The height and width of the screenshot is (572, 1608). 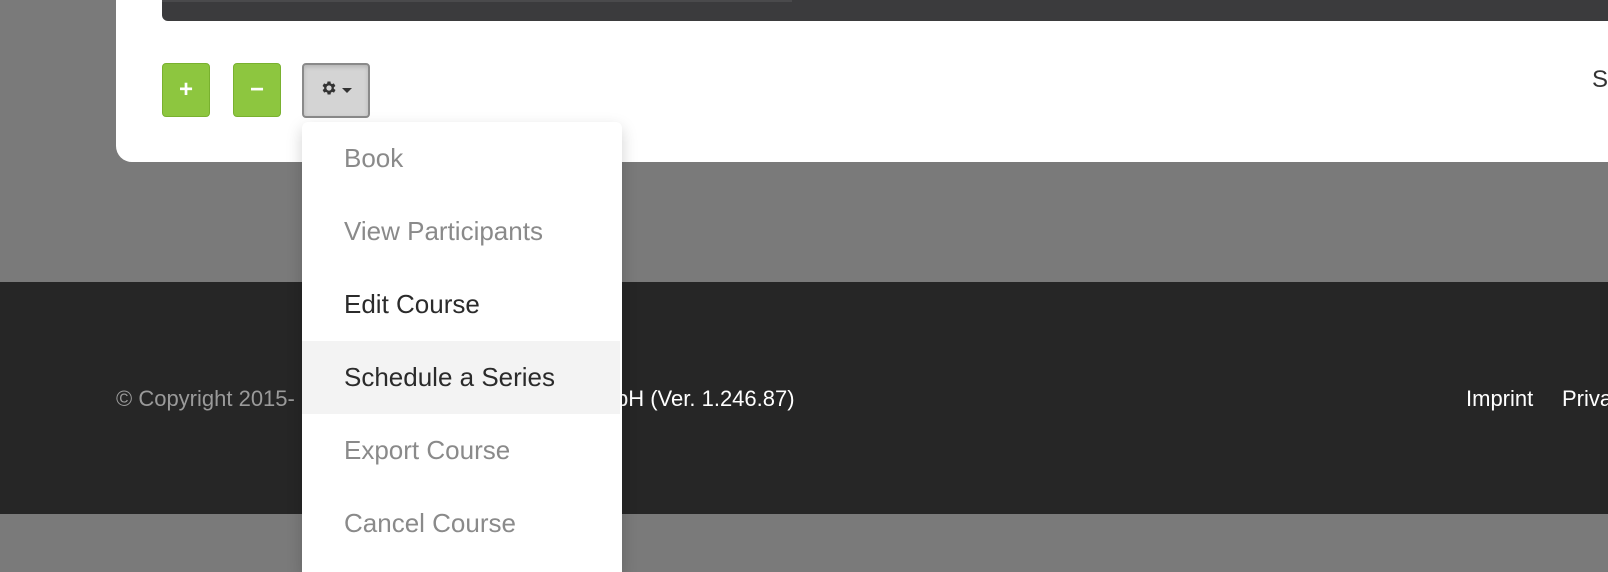 I want to click on copyright-text: © Copyright 2015-, so click(x=205, y=398).